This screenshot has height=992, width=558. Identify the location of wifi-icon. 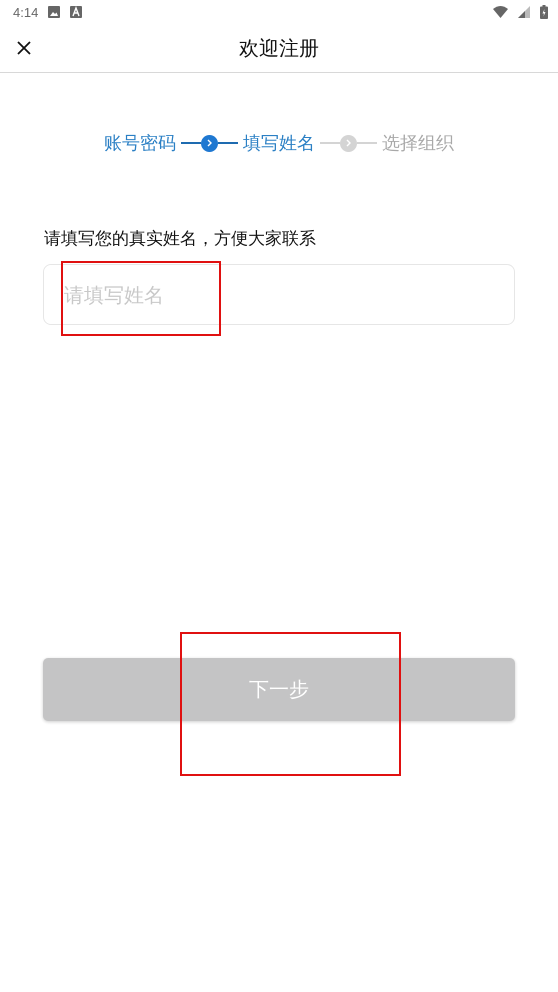
(500, 12).